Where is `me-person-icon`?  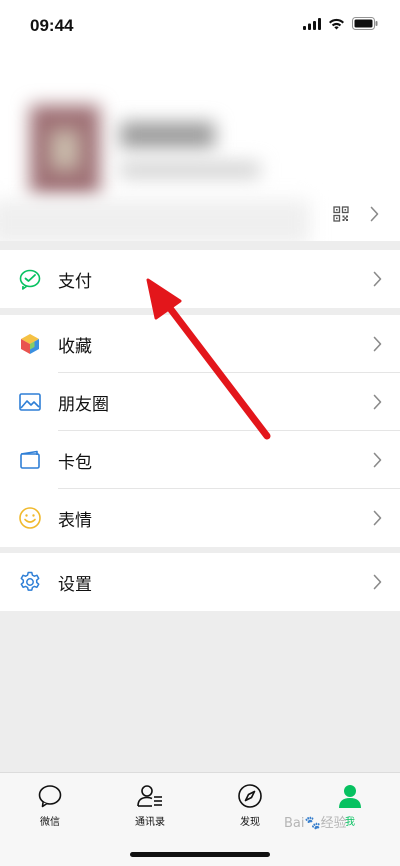
me-person-icon is located at coordinates (350, 796).